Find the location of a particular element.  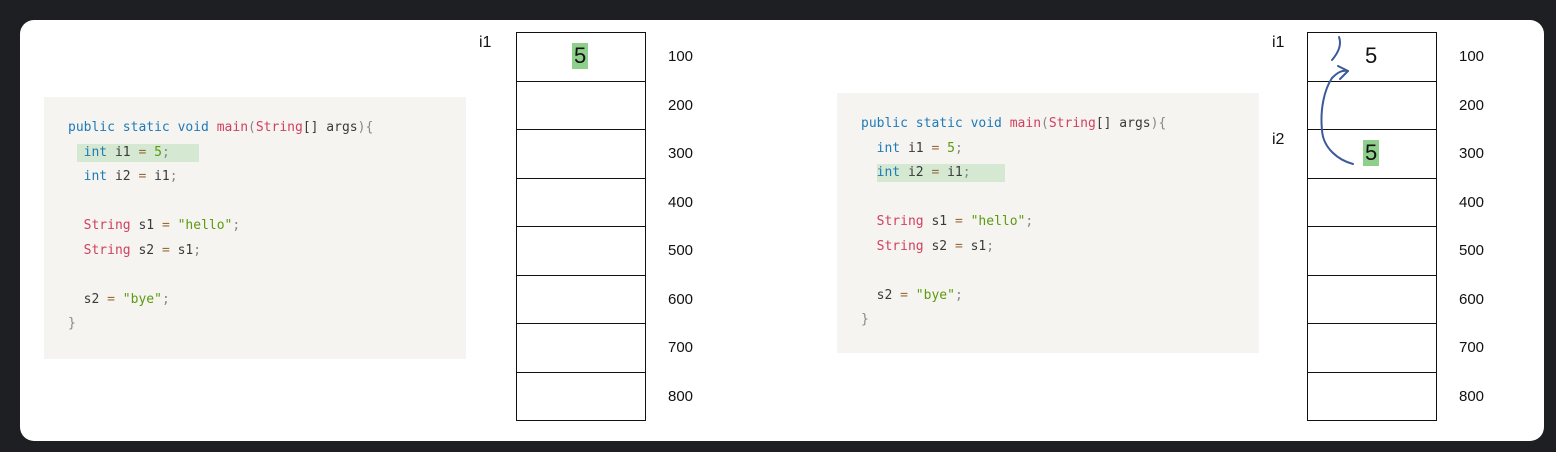

copy-arrow-path is located at coordinates (1337, 117).